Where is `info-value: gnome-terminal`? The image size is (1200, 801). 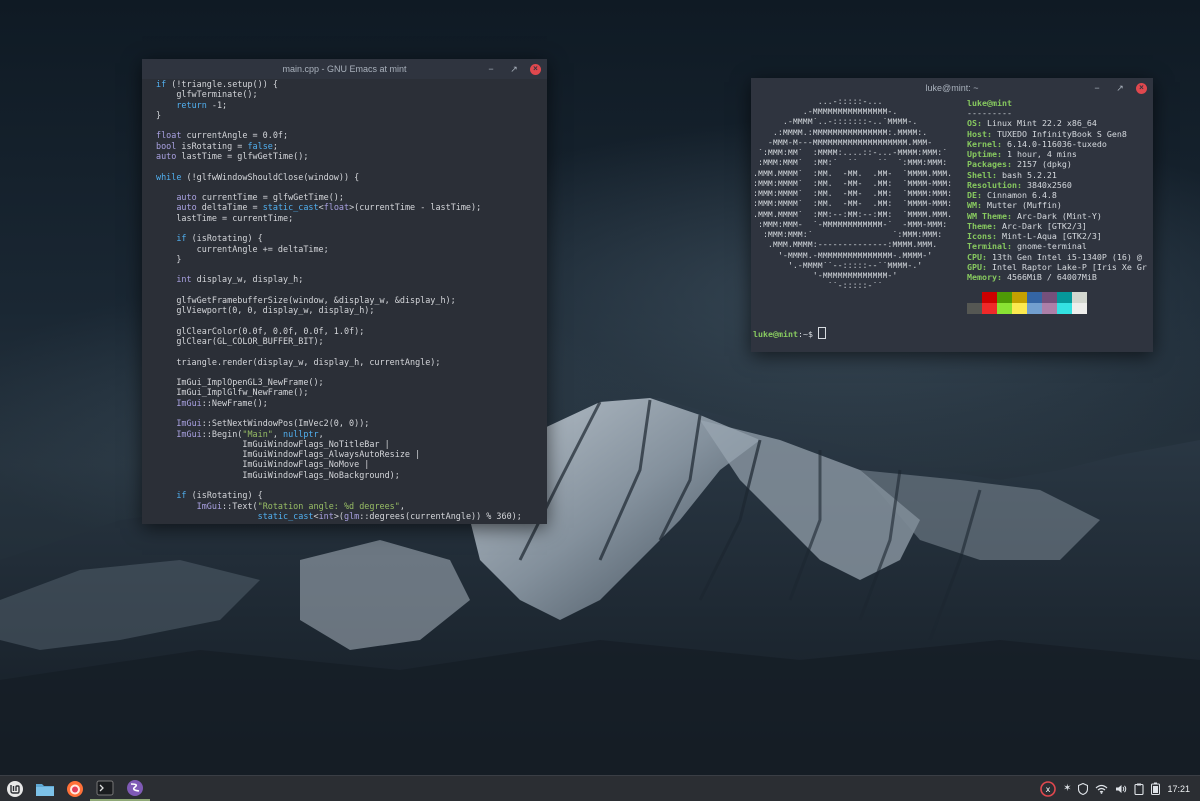
info-value: gnome-terminal is located at coordinates (1049, 246).